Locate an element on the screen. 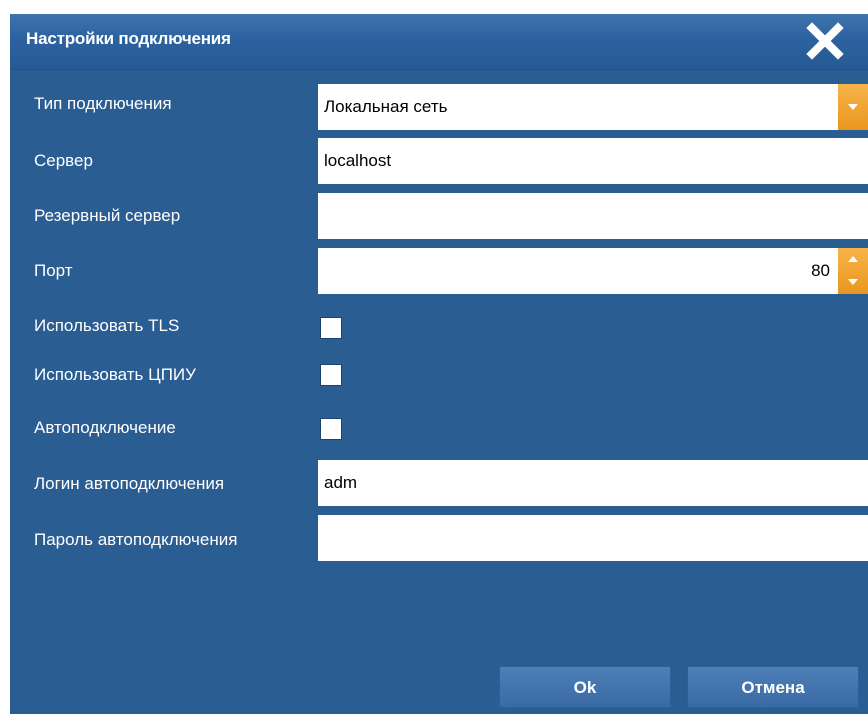  cancel-button: Отмена is located at coordinates (773, 687).